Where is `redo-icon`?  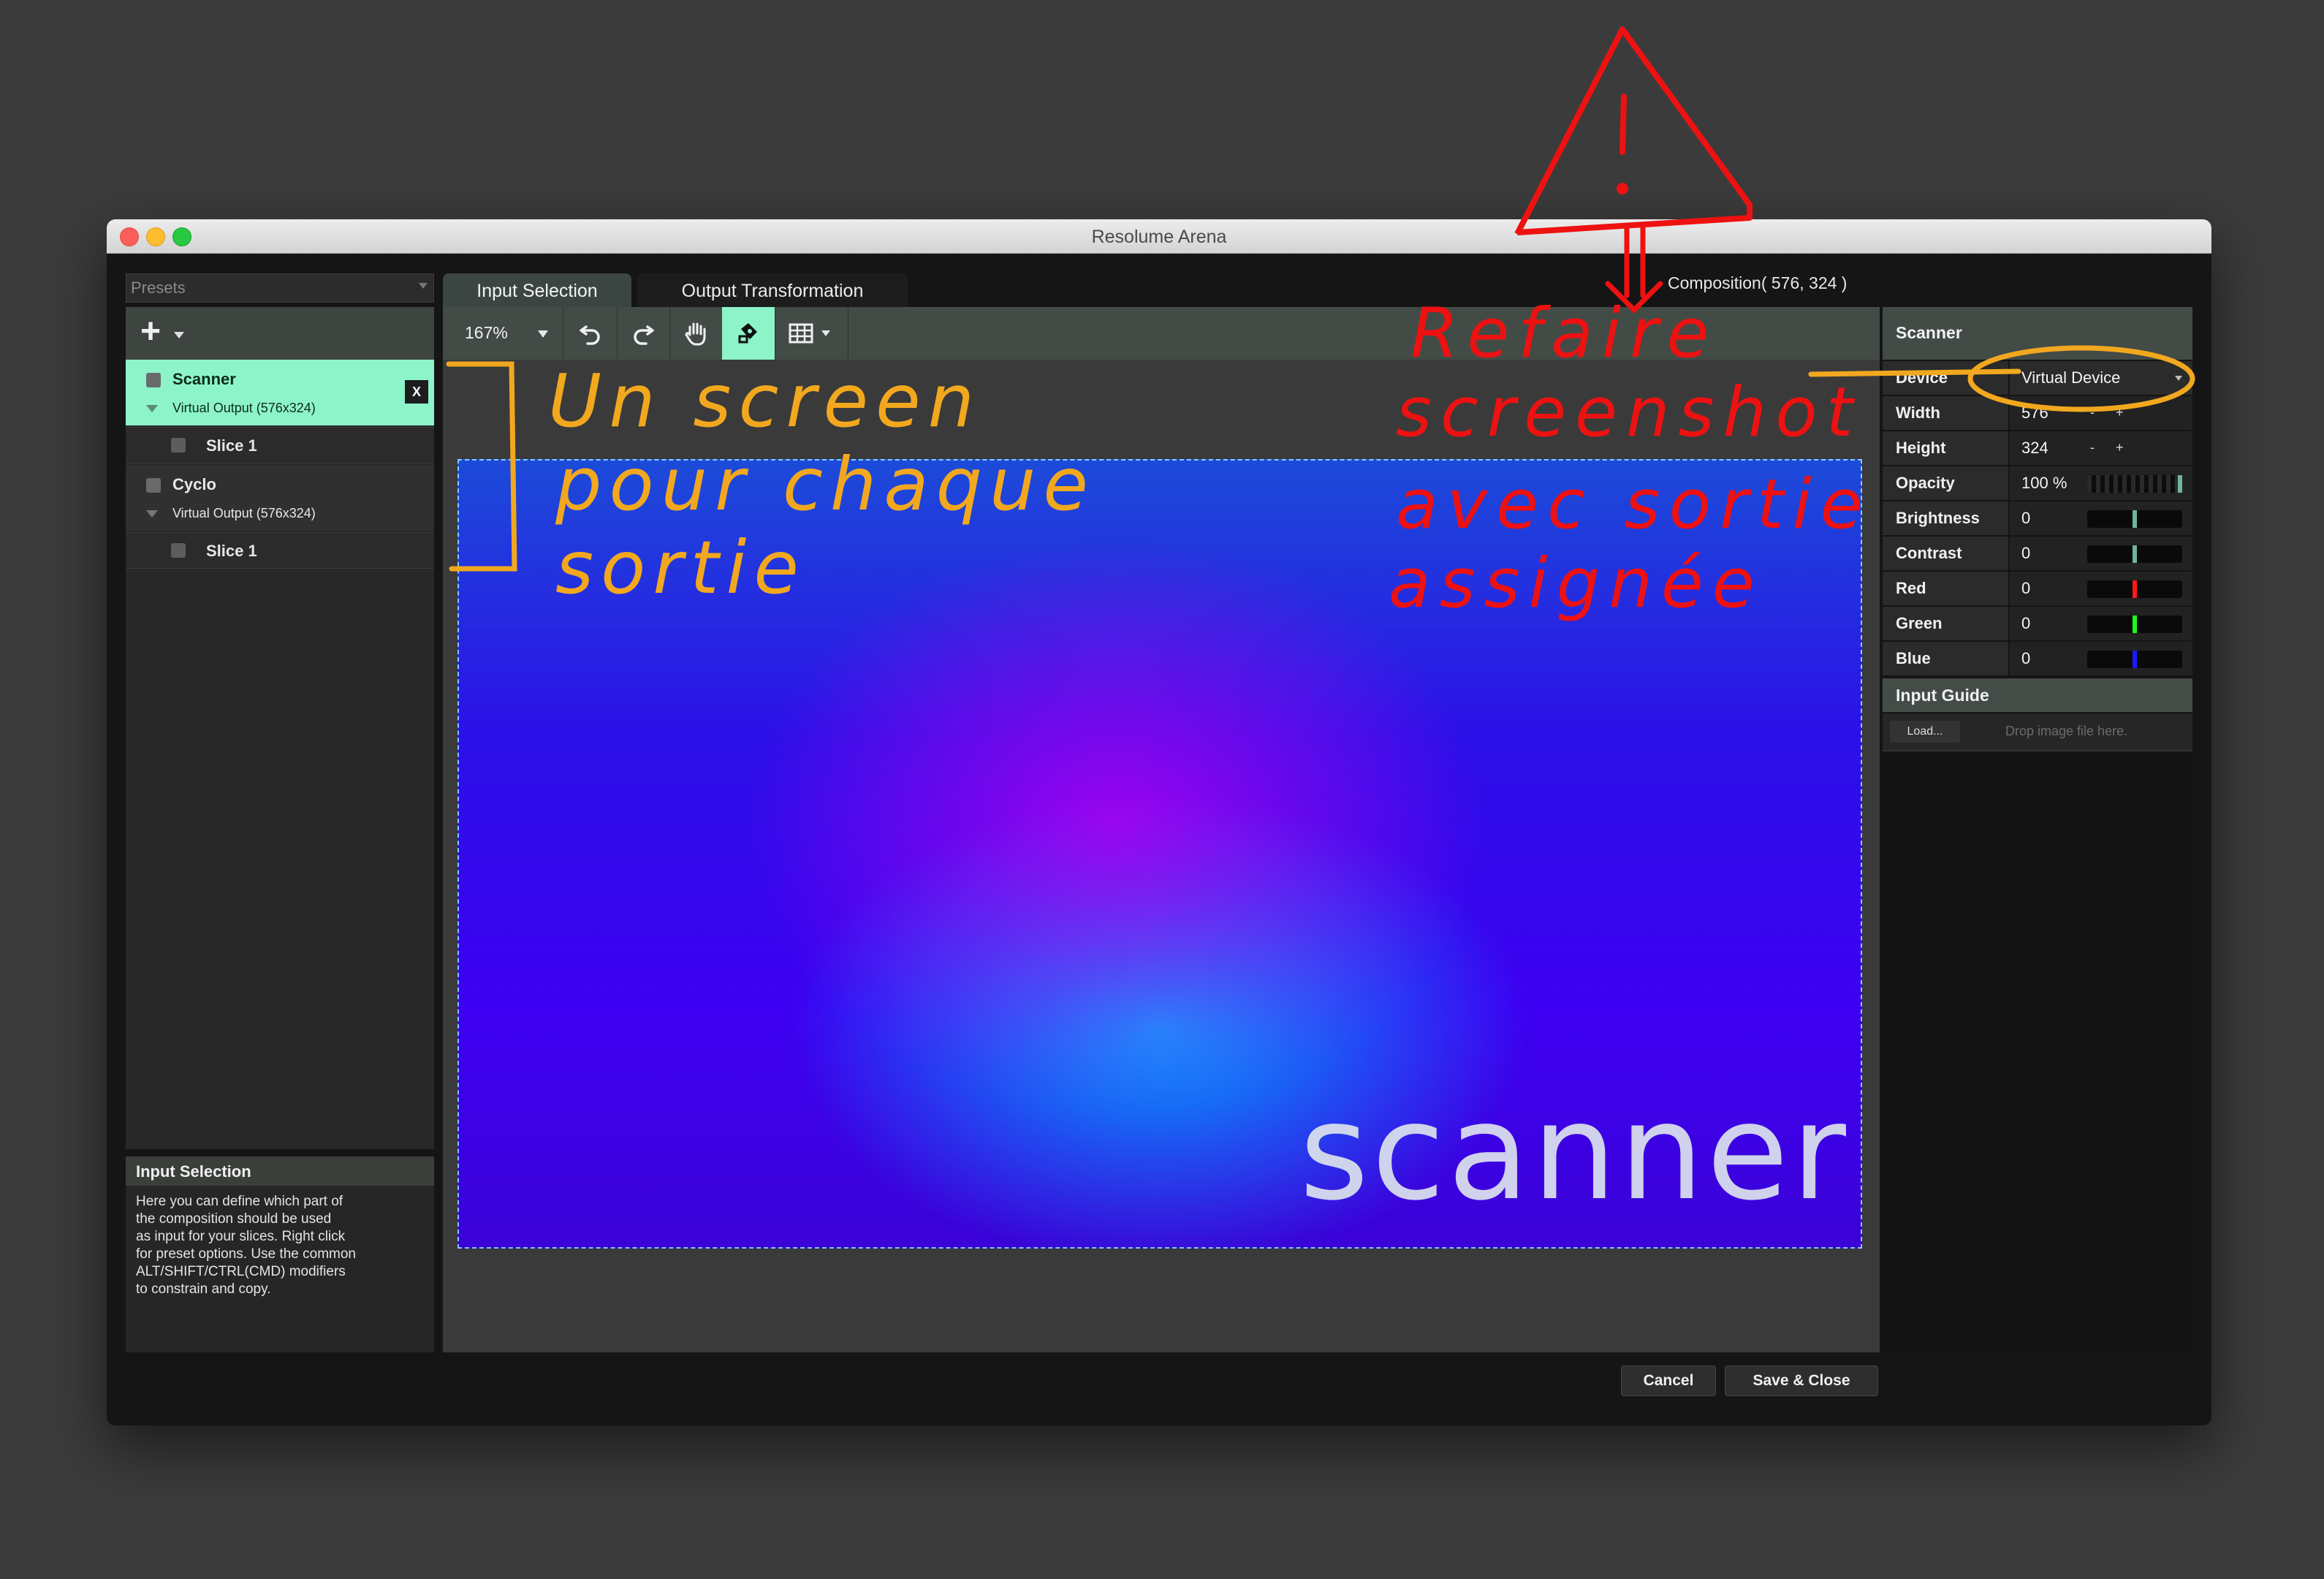
redo-icon is located at coordinates (644, 335).